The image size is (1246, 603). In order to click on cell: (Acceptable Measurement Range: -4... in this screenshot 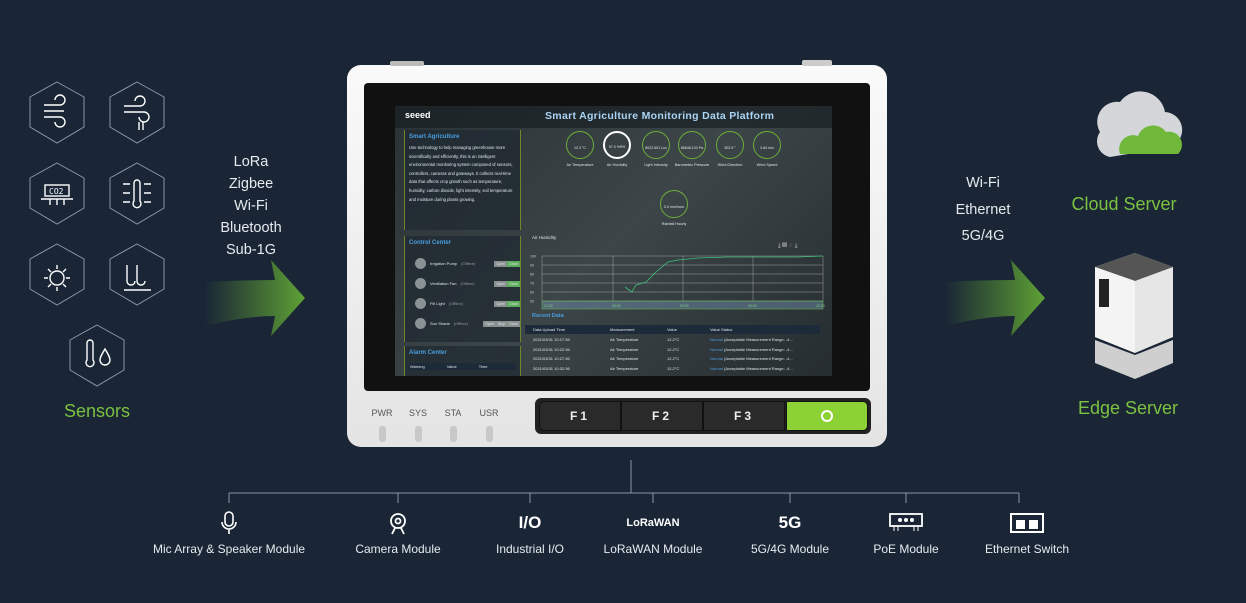, I will do `click(758, 339)`.